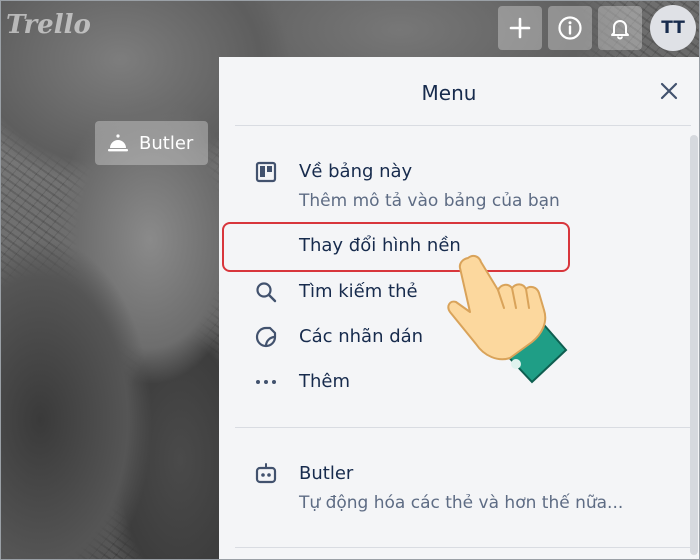  Describe the element at coordinates (266, 172) in the screenshot. I see `board-icon` at that location.